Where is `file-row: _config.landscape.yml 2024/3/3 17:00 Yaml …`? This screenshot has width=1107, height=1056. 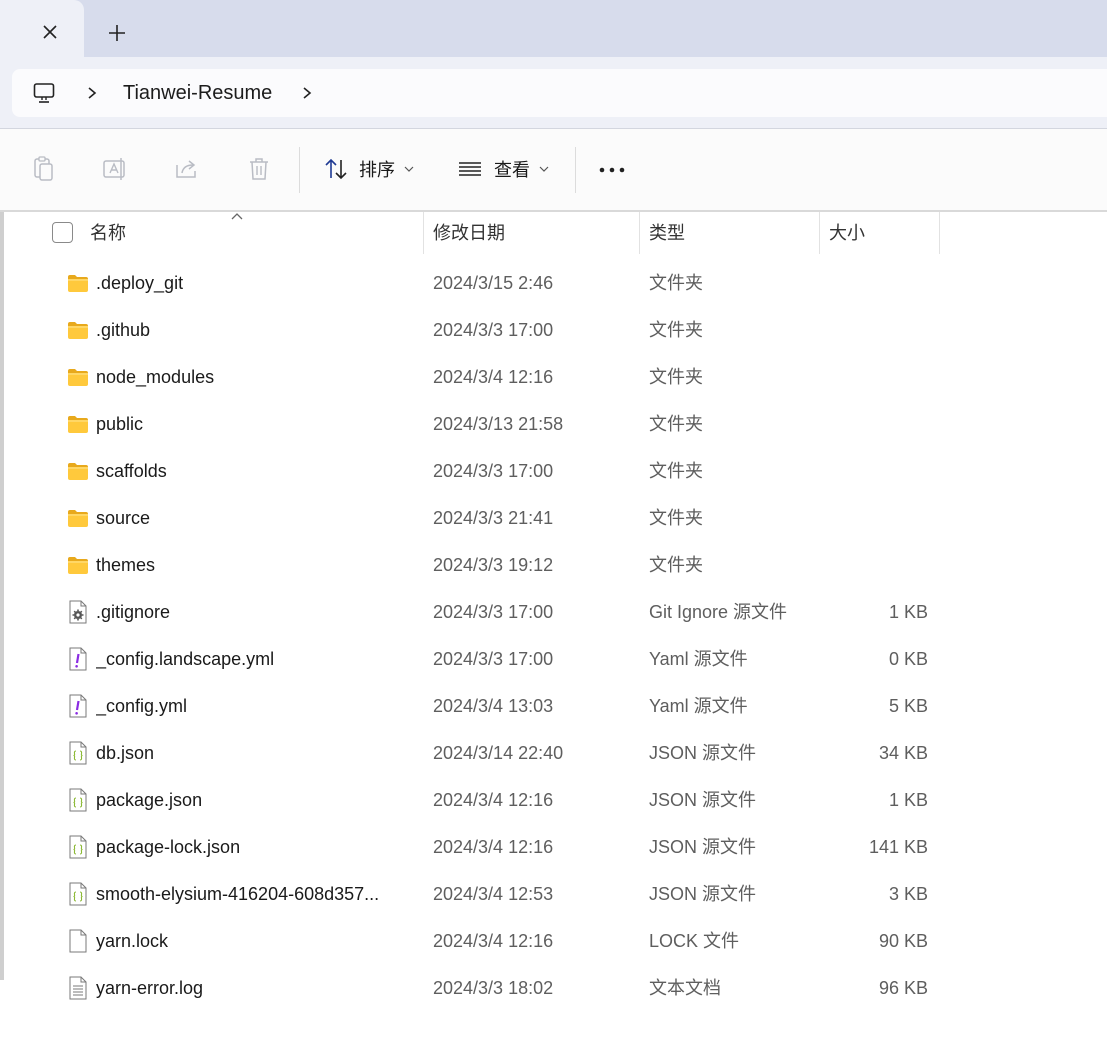
file-row: _config.landscape.yml 2024/3/3 17:00 Yaml … is located at coordinates (553, 659).